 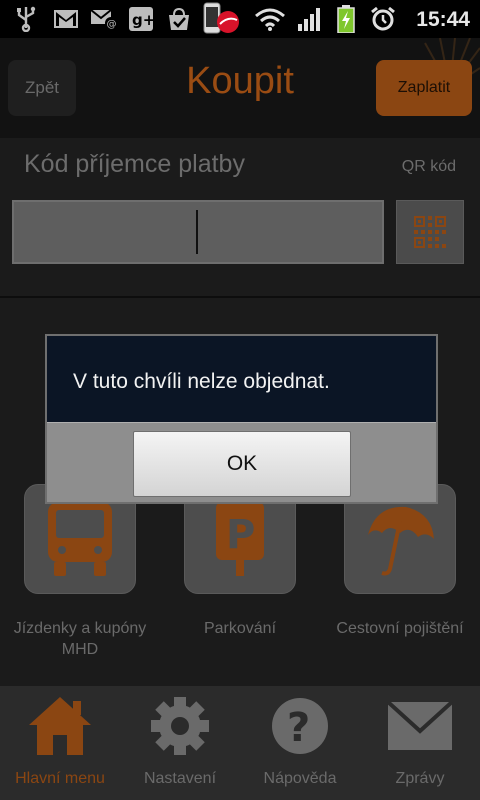 I want to click on dialog-actions: OK, so click(x=241, y=462).